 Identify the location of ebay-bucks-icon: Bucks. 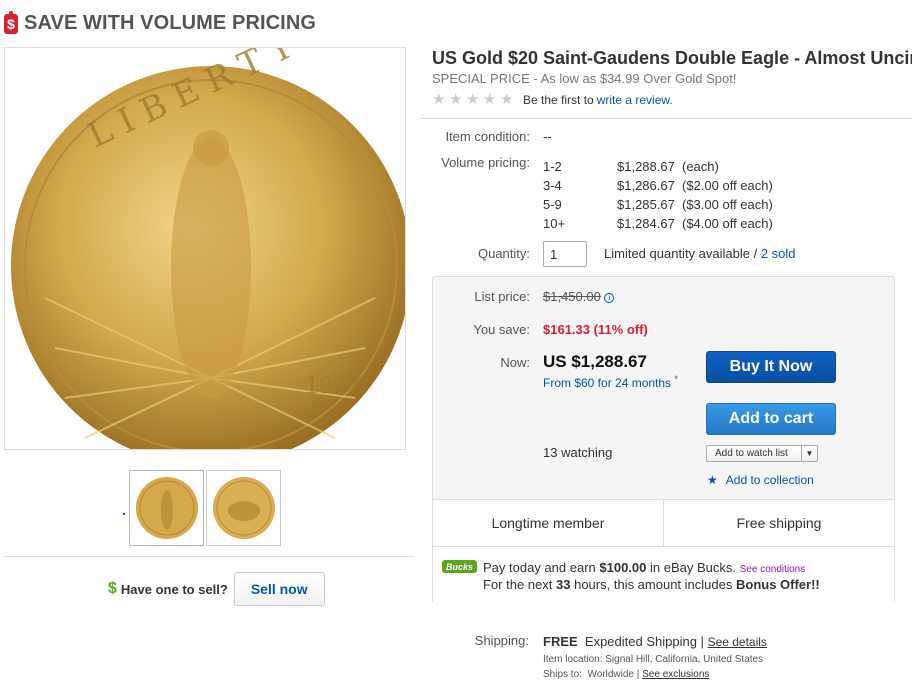
(459, 566).